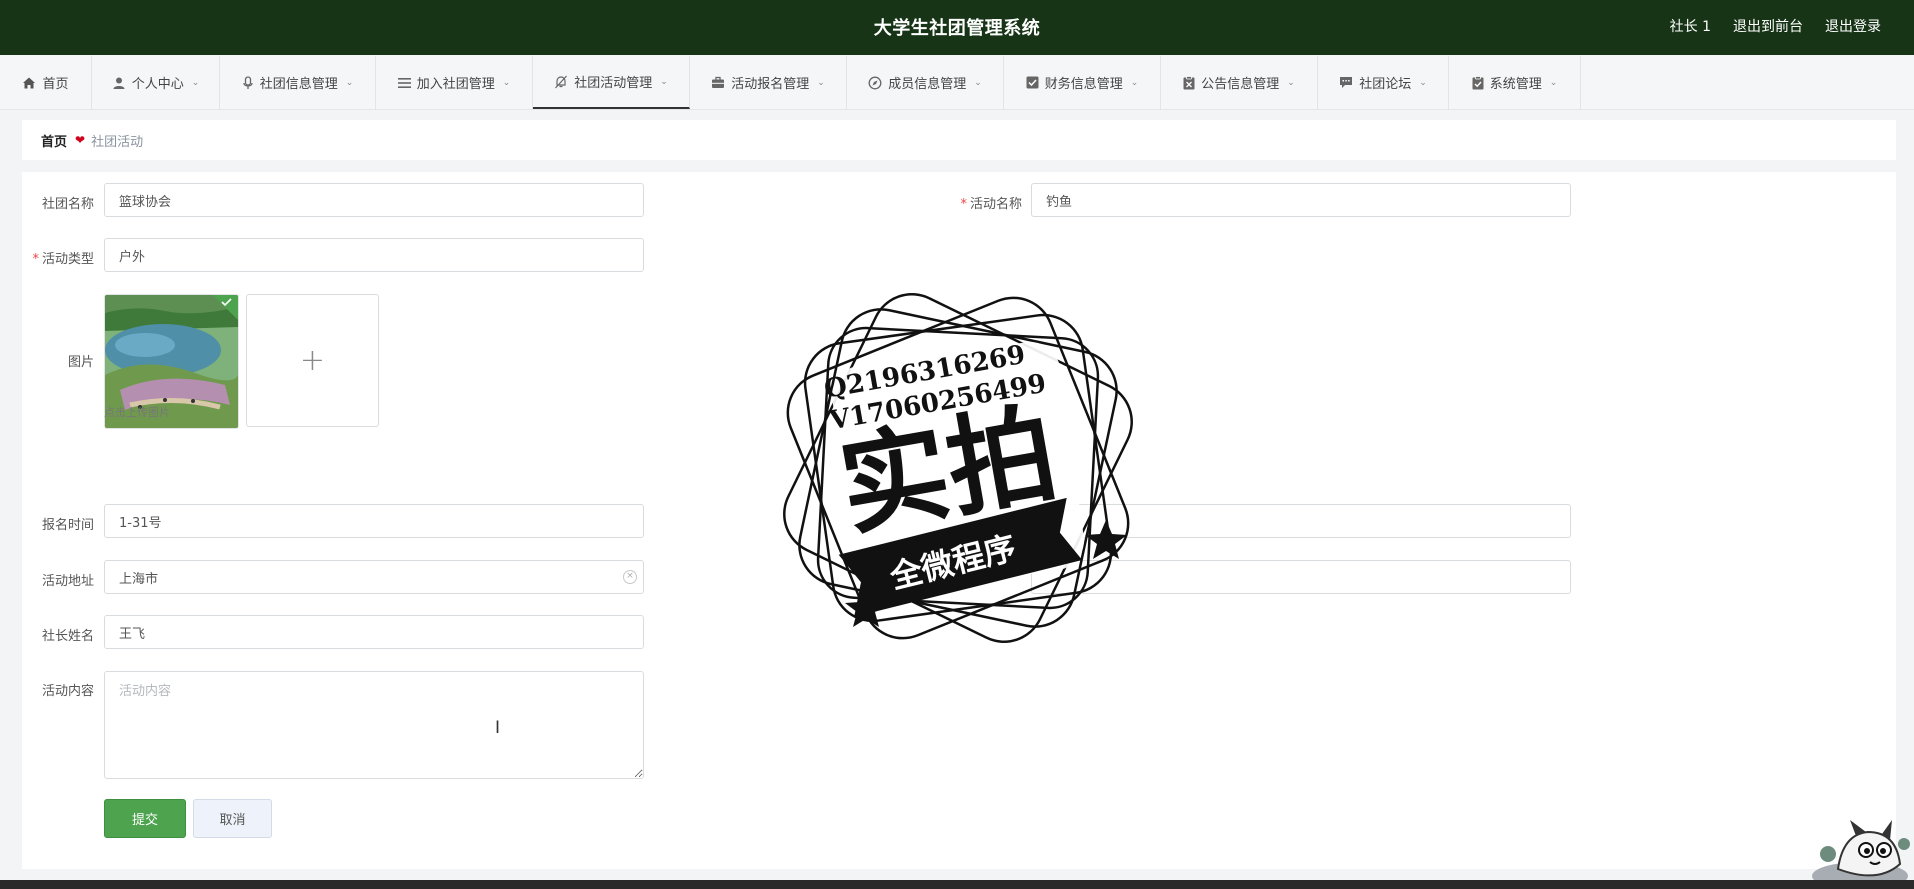 The width and height of the screenshot is (1914, 889). I want to click on add-image-button: +, so click(312, 360).